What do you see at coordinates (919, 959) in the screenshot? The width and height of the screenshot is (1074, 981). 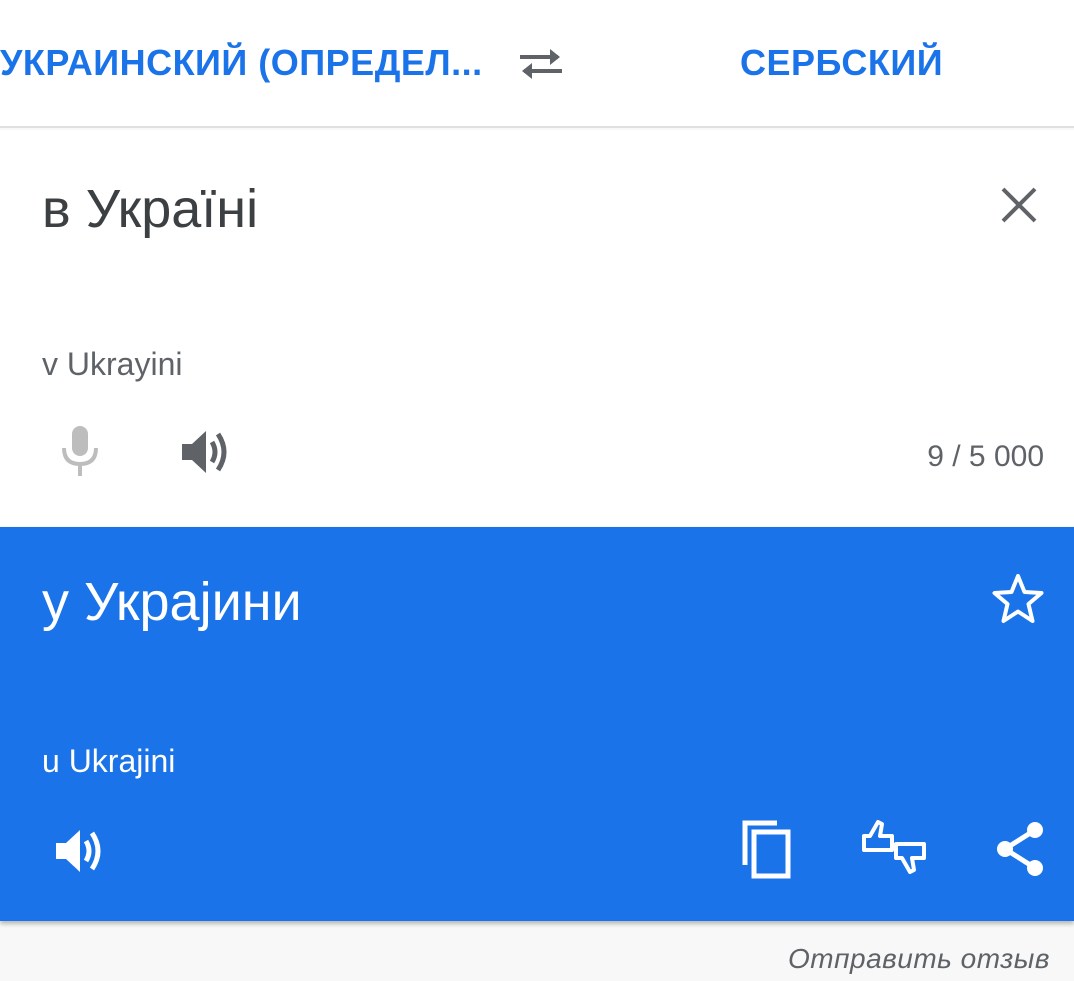 I see `send-feedback-link: Отправить отзыв` at bounding box center [919, 959].